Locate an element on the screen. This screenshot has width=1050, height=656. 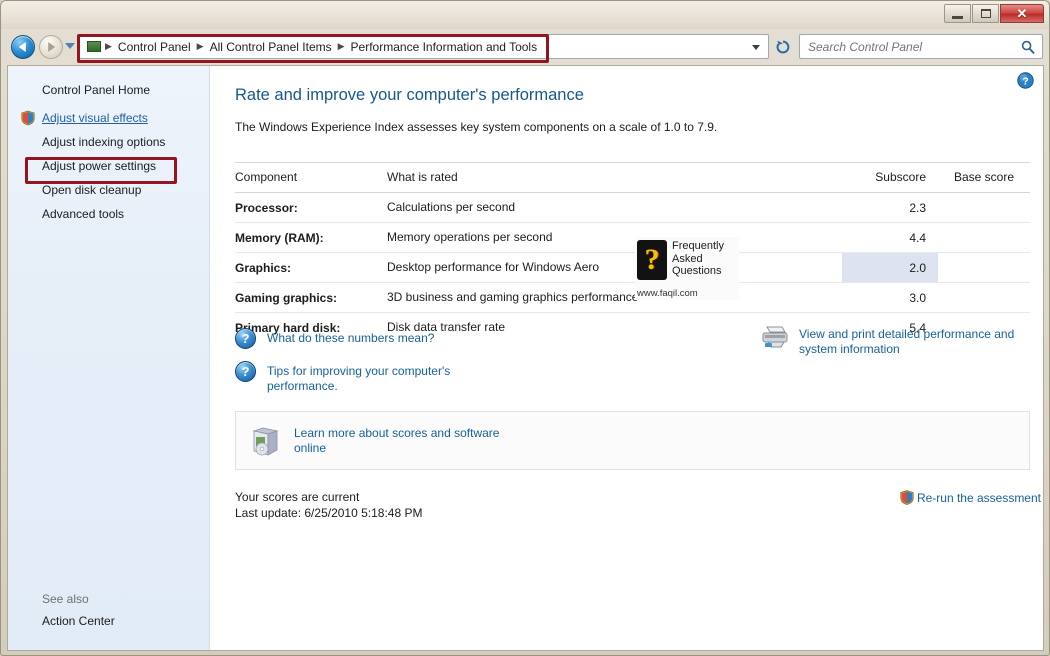
what-do-these-numbers-mean-link: ? What do these numbers mean? is located at coordinates (334, 338).